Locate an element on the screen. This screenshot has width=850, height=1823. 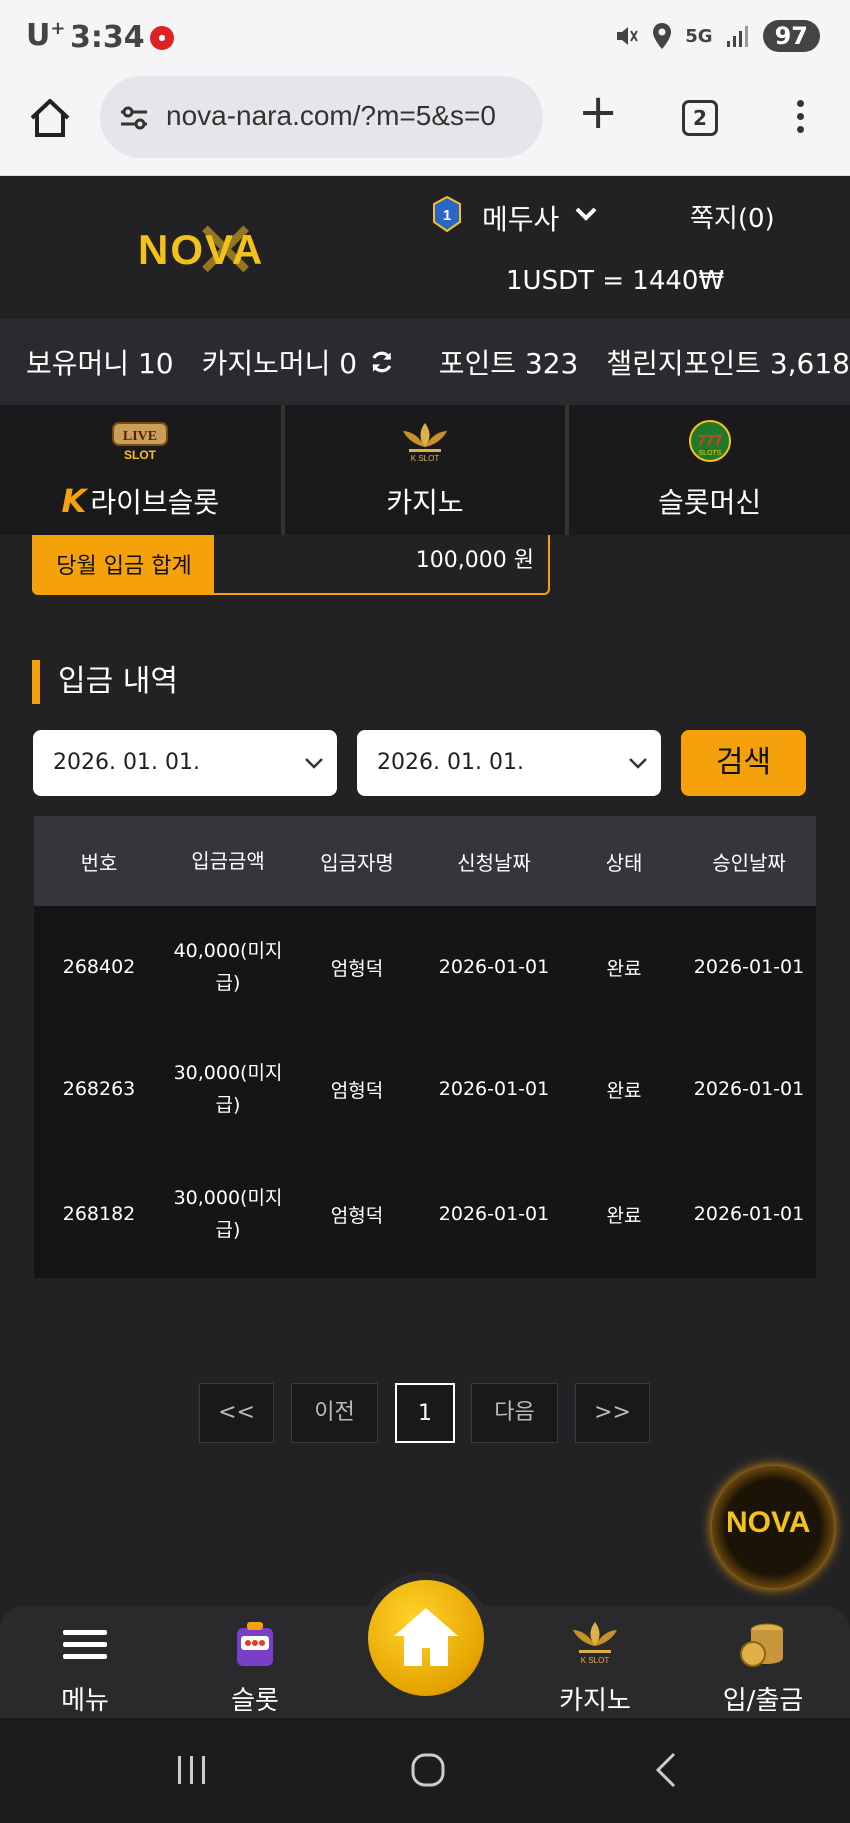
home-fab-wrapper is located at coordinates (426, 1638).